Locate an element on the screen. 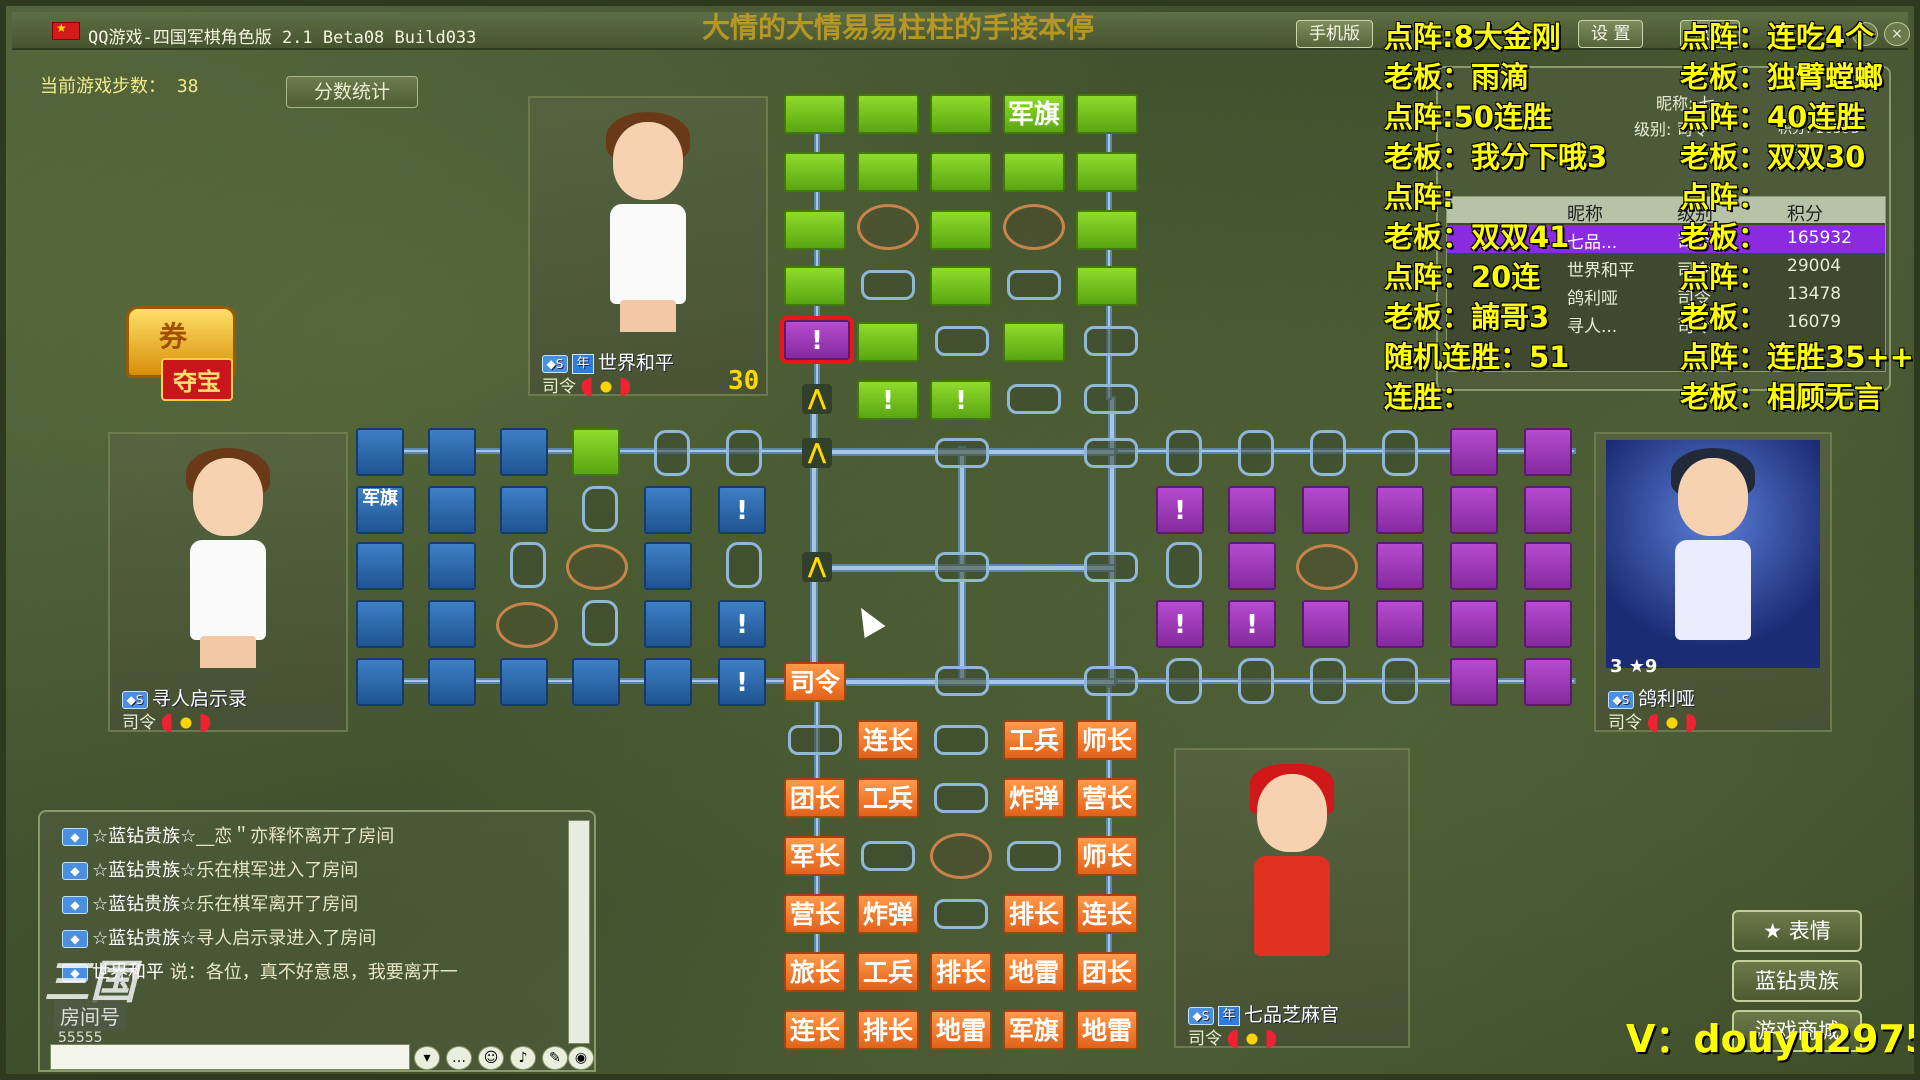  score-stats-button: 分数统计 is located at coordinates (352, 92).